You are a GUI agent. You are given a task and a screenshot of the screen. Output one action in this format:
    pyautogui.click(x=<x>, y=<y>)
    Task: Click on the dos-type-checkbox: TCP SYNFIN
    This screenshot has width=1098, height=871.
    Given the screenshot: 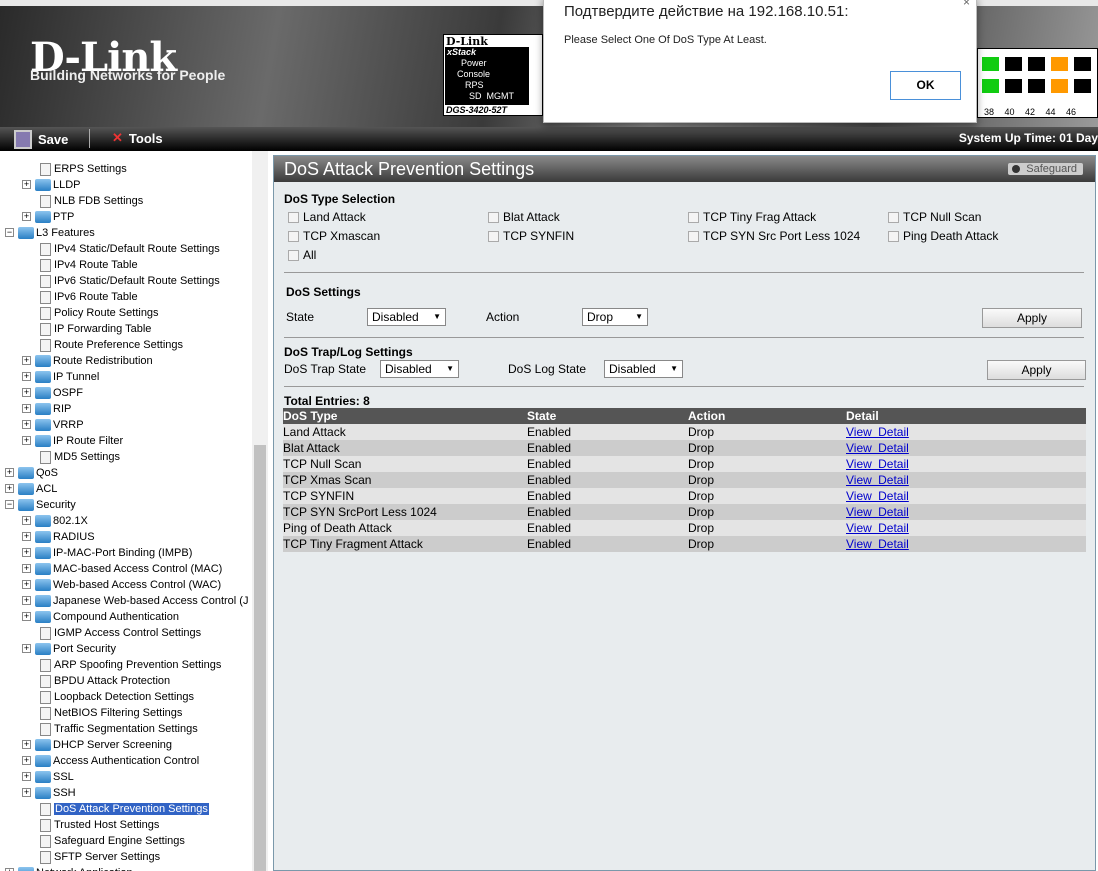 What is the action you would take?
    pyautogui.click(x=531, y=236)
    